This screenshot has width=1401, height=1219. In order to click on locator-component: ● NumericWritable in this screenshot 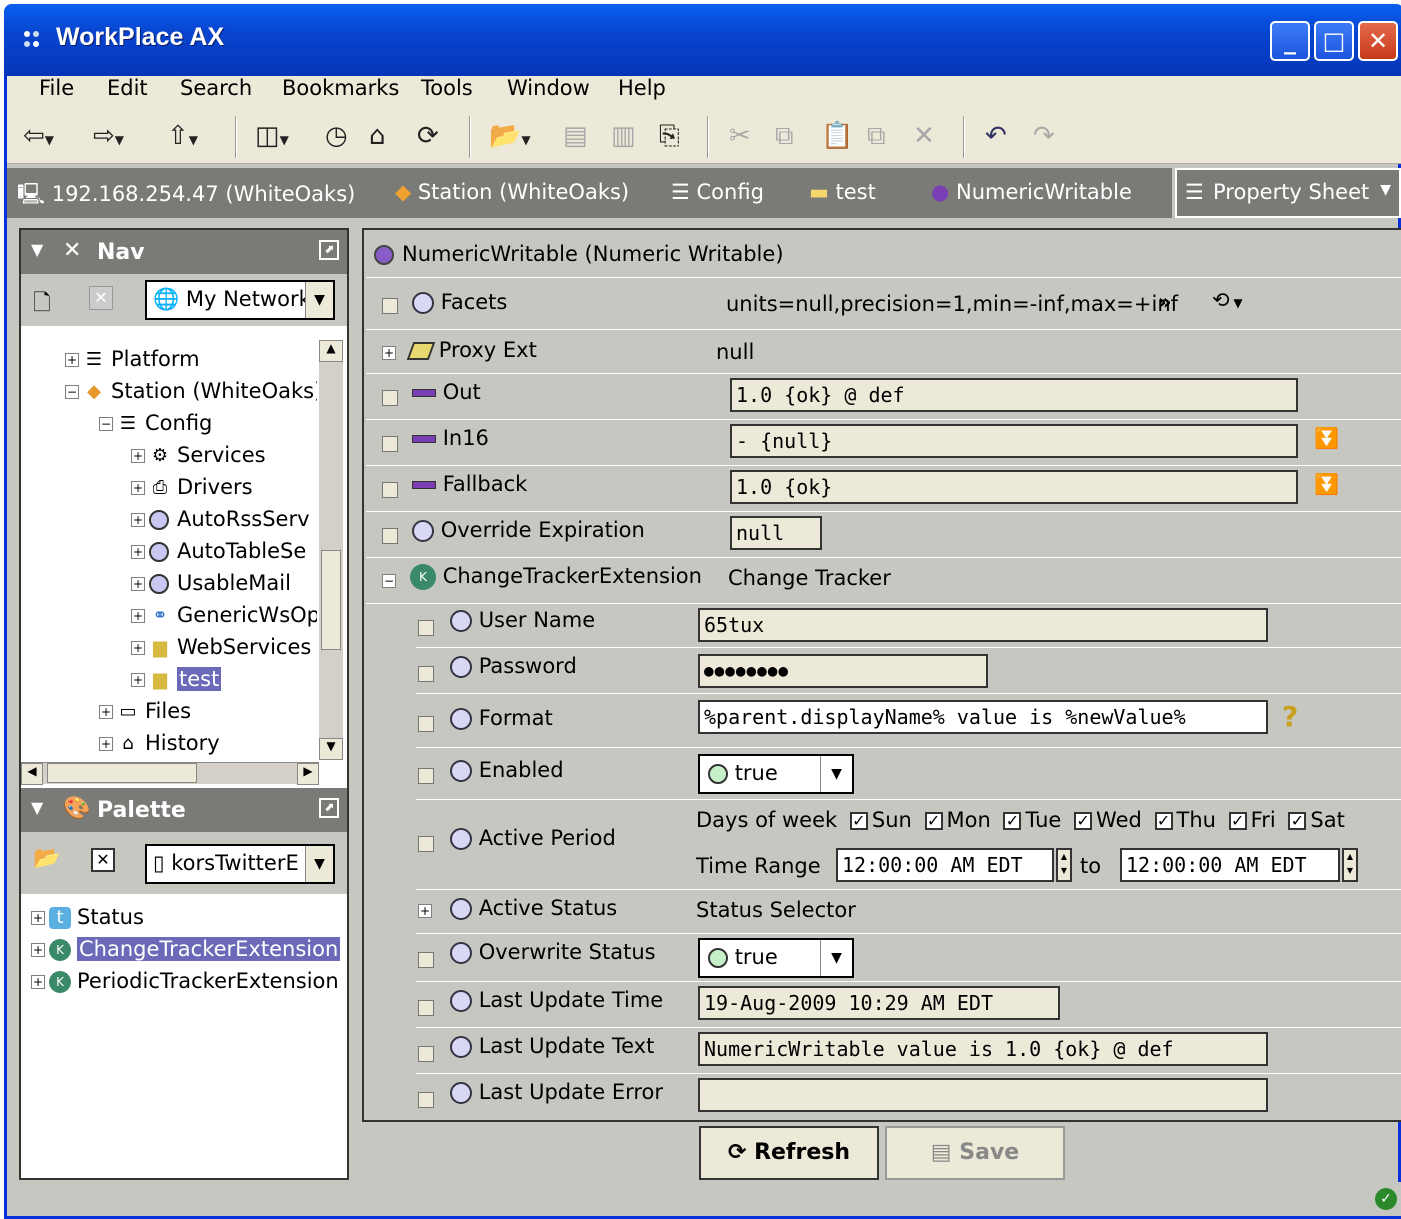, I will do `click(1031, 192)`.